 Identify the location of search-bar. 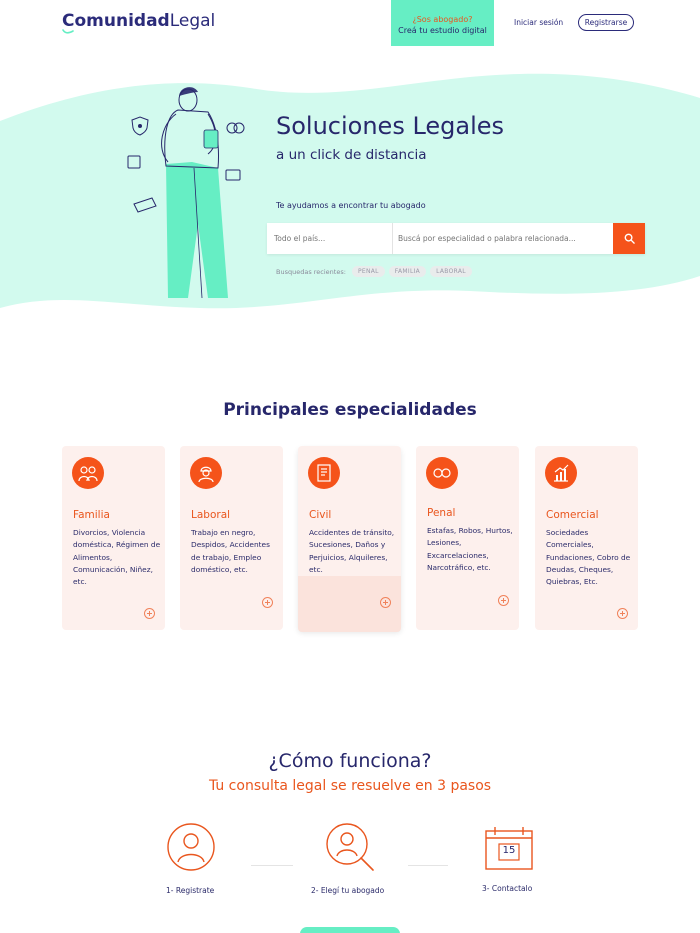
(456, 238).